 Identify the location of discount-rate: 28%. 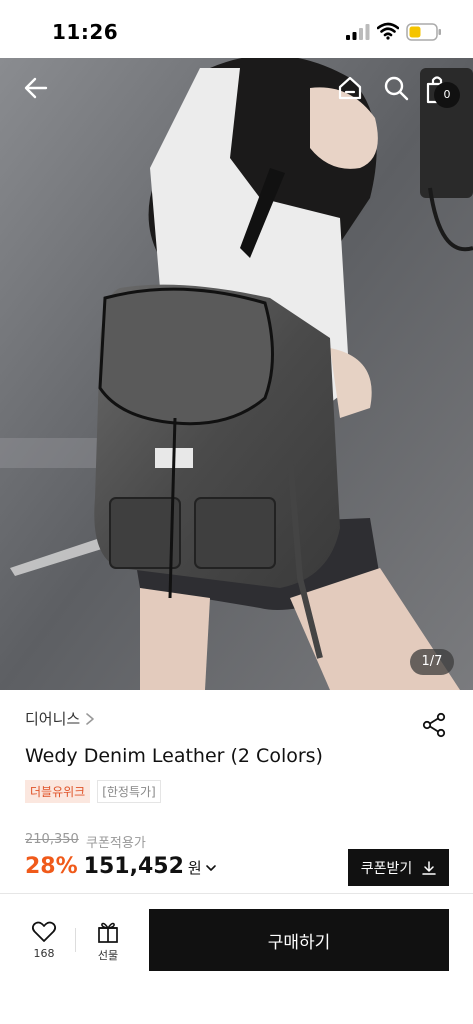
(51, 866).